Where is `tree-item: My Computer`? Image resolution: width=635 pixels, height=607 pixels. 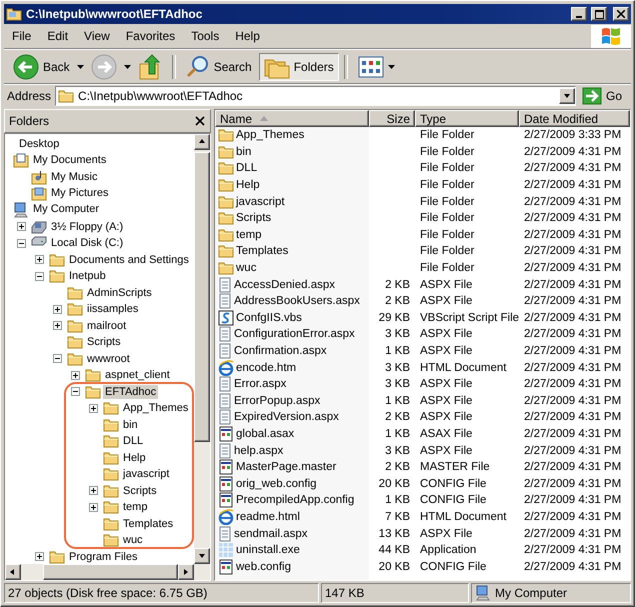
tree-item: My Computer is located at coordinates (66, 210).